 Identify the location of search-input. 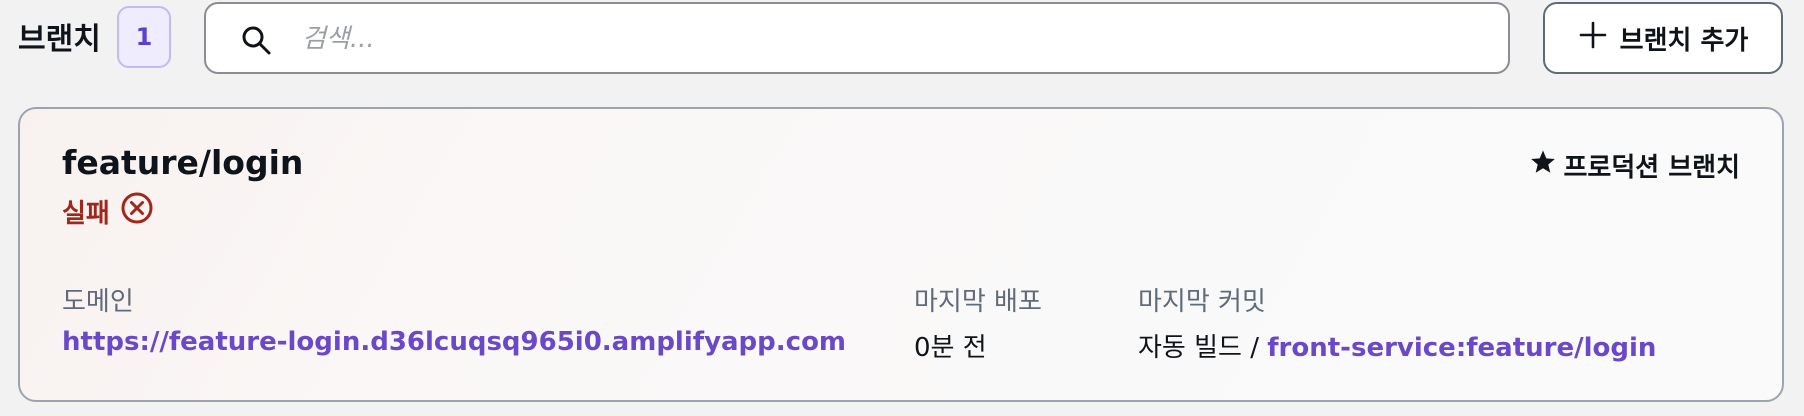
(892, 39).